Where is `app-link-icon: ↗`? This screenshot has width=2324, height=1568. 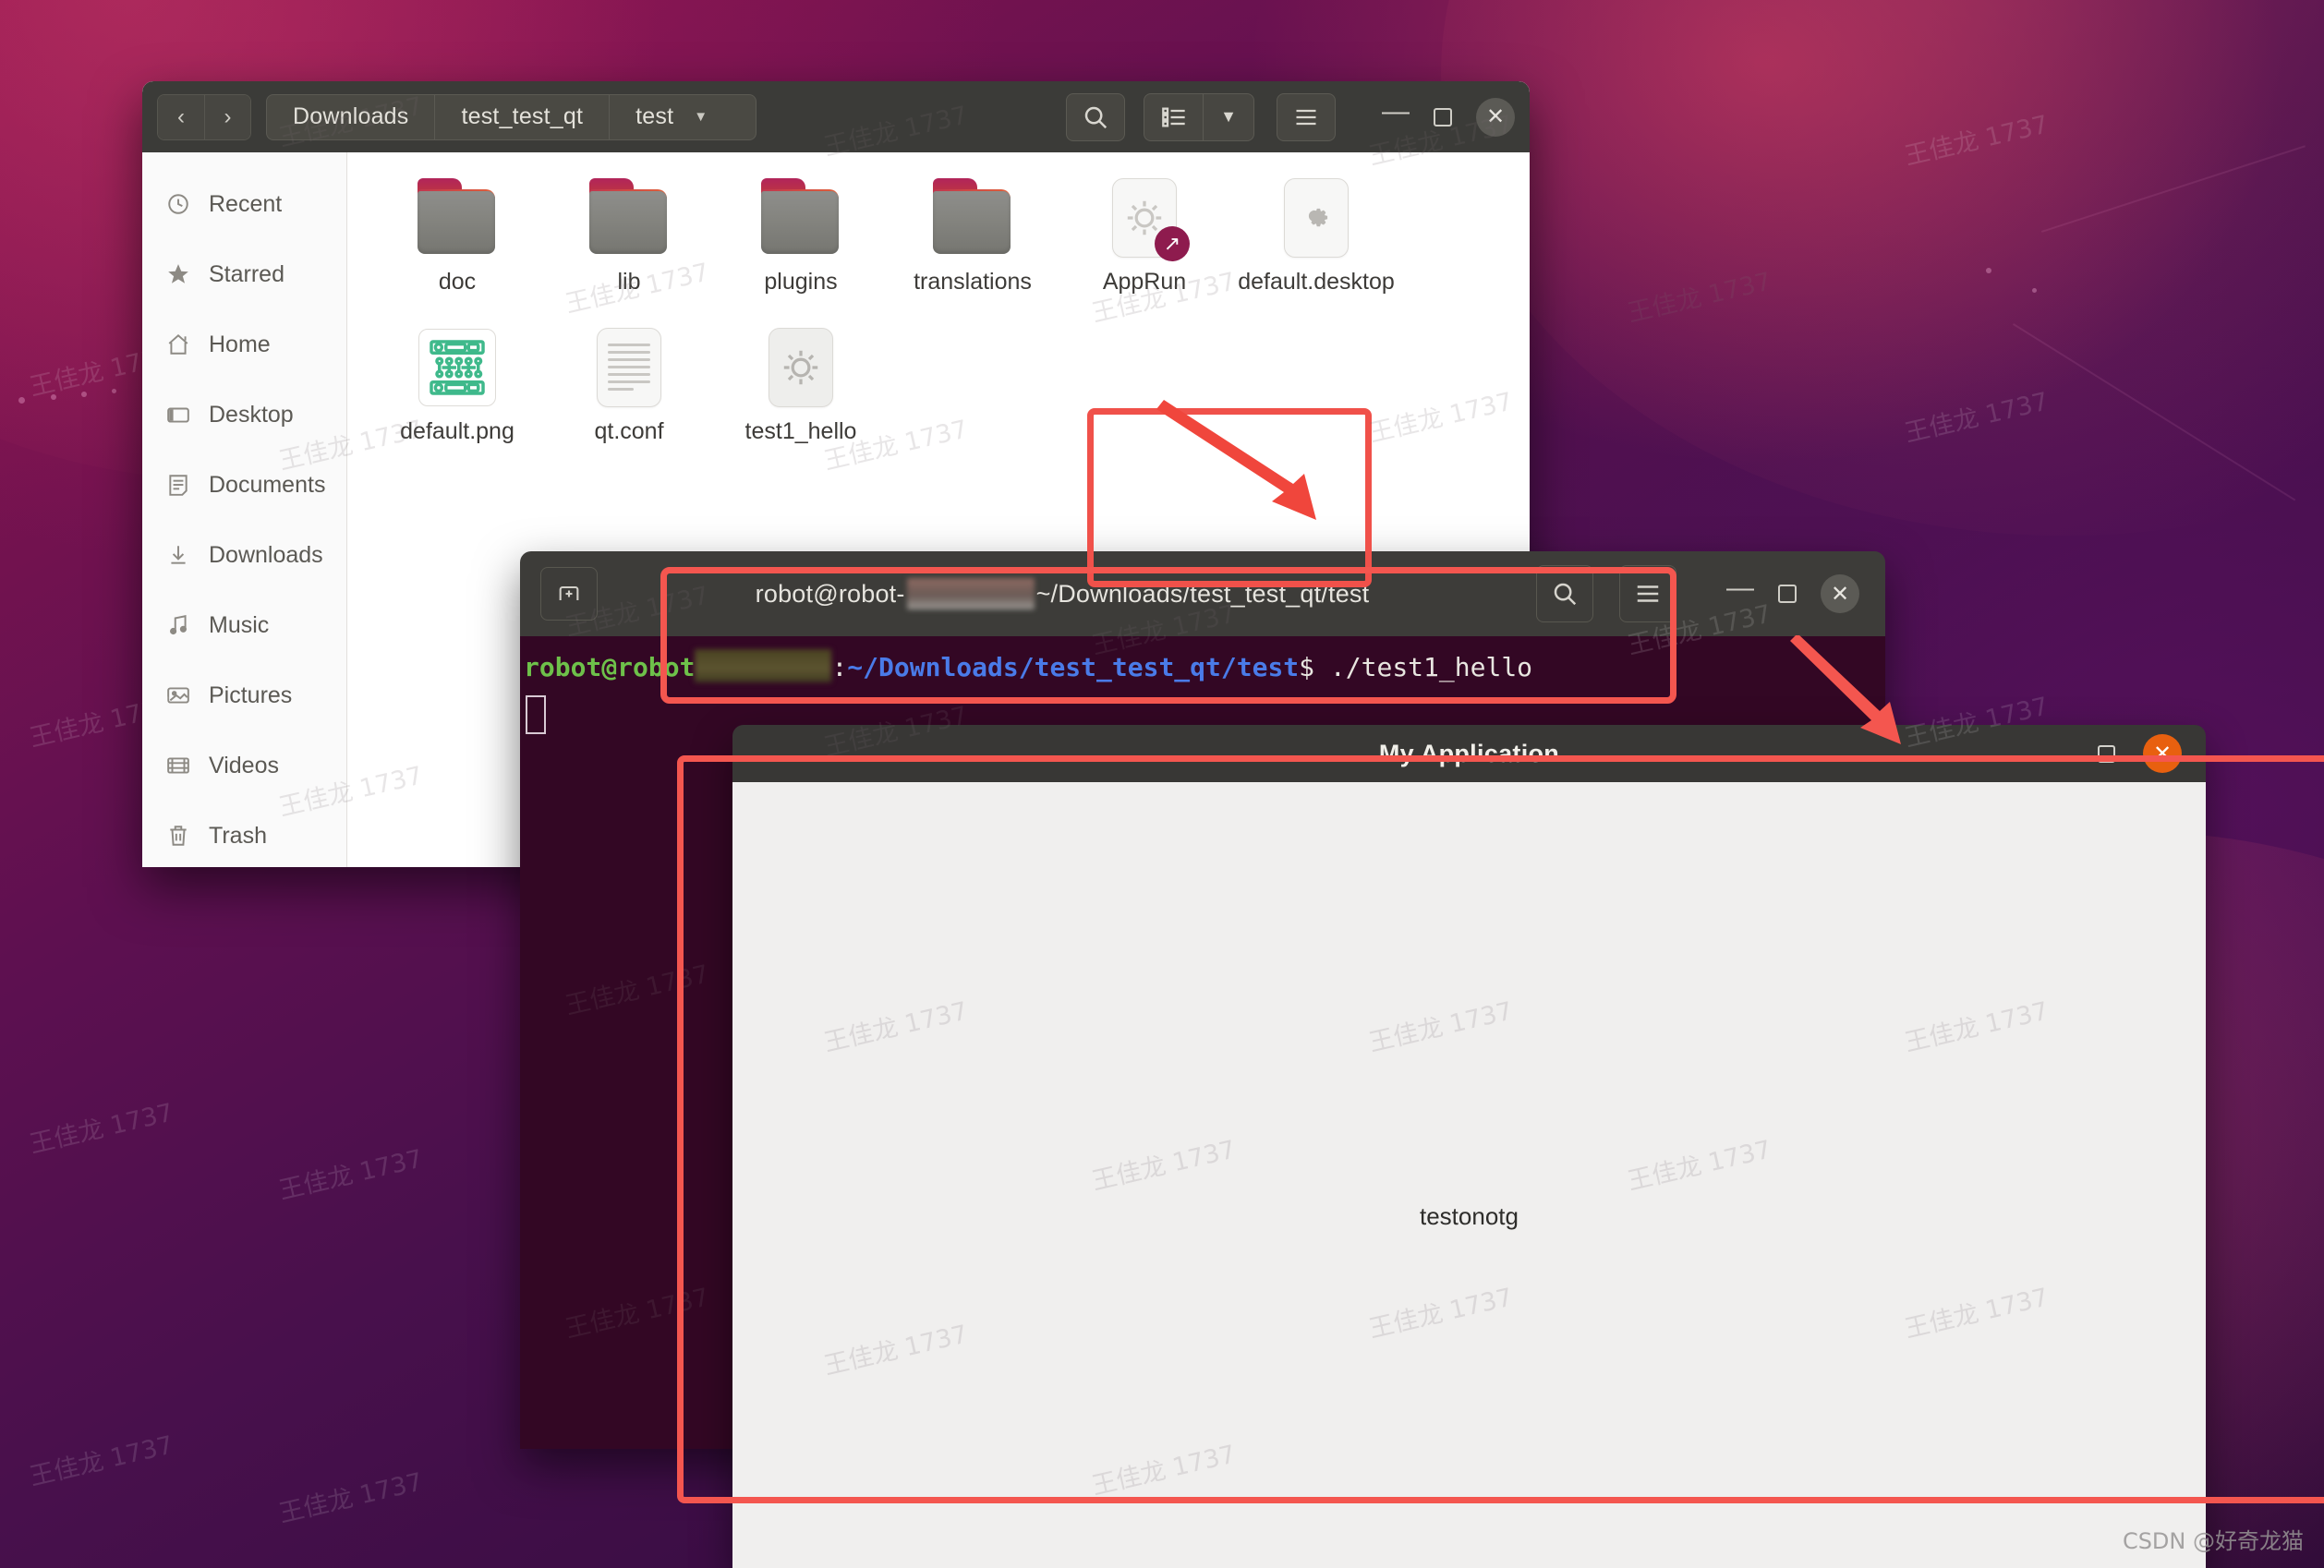 app-link-icon: ↗ is located at coordinates (1147, 219).